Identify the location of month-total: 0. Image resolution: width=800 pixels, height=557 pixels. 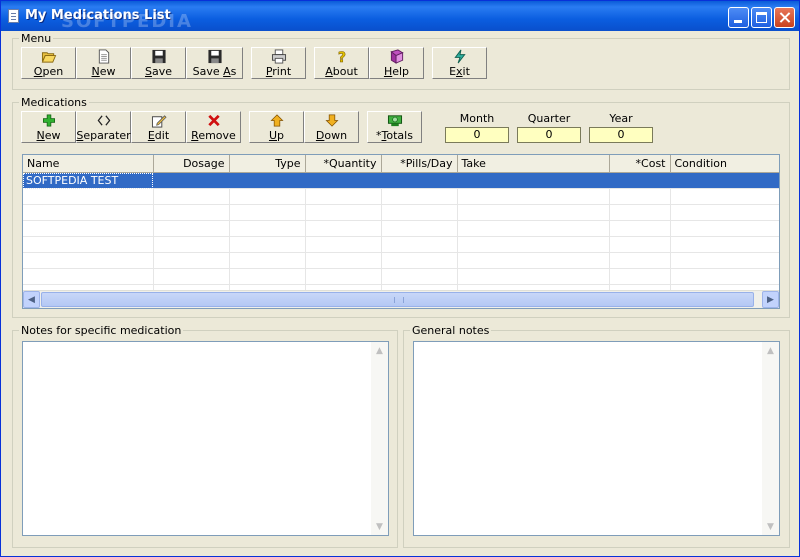
(477, 135).